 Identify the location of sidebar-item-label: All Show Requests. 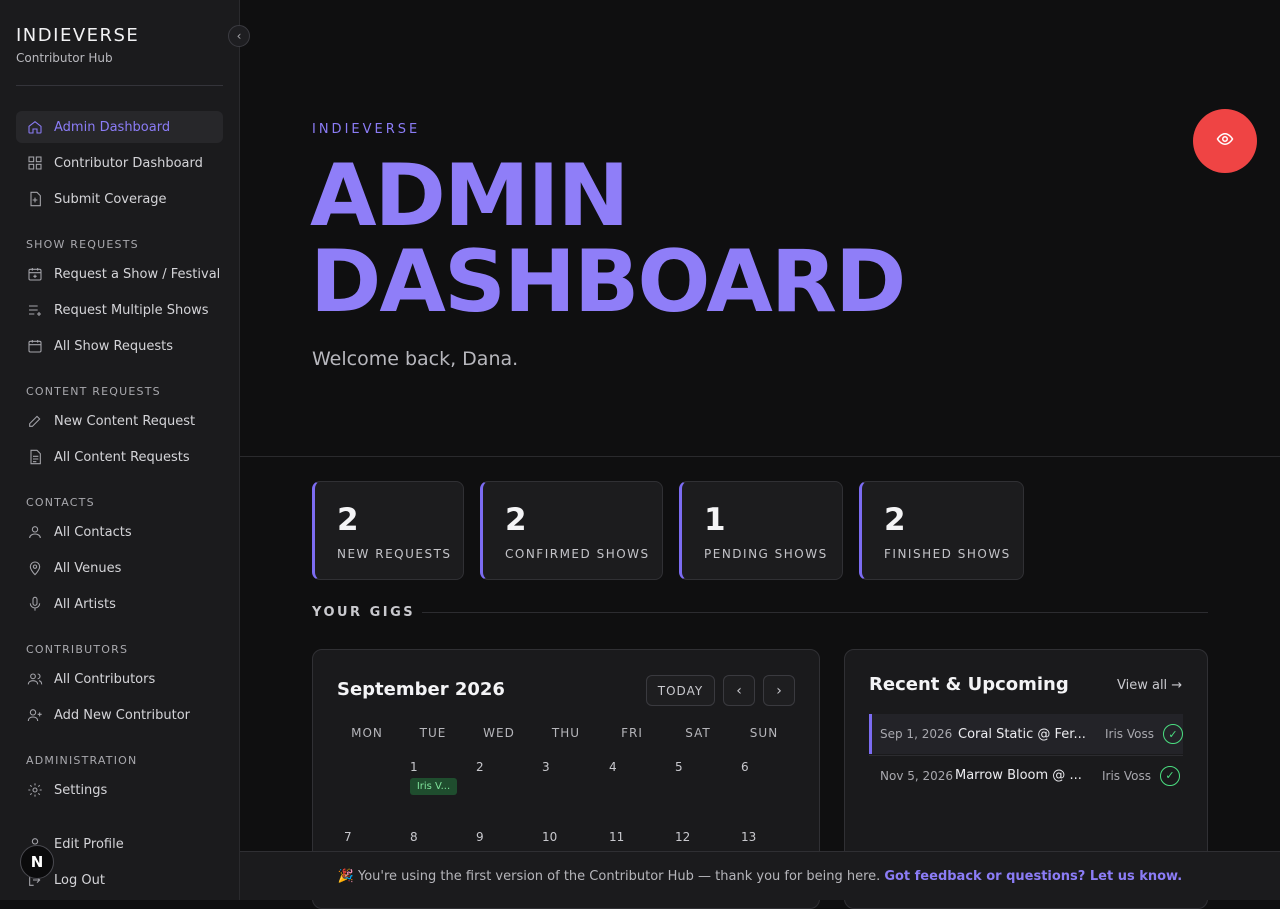
(114, 346).